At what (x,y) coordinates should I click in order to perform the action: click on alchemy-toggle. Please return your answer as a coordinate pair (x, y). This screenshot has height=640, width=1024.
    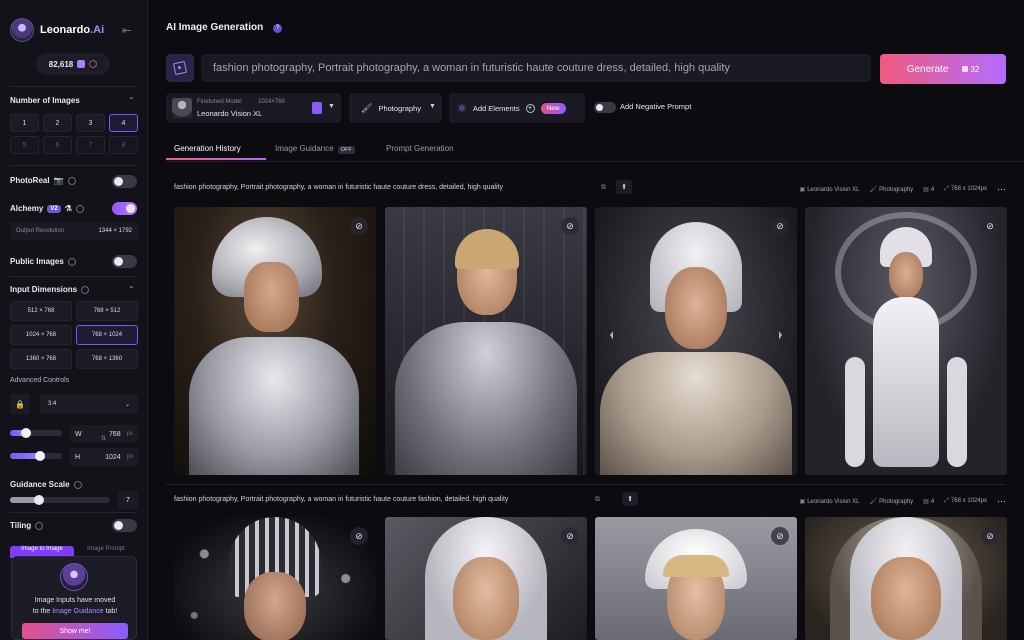
    Looking at the image, I should click on (124, 208).